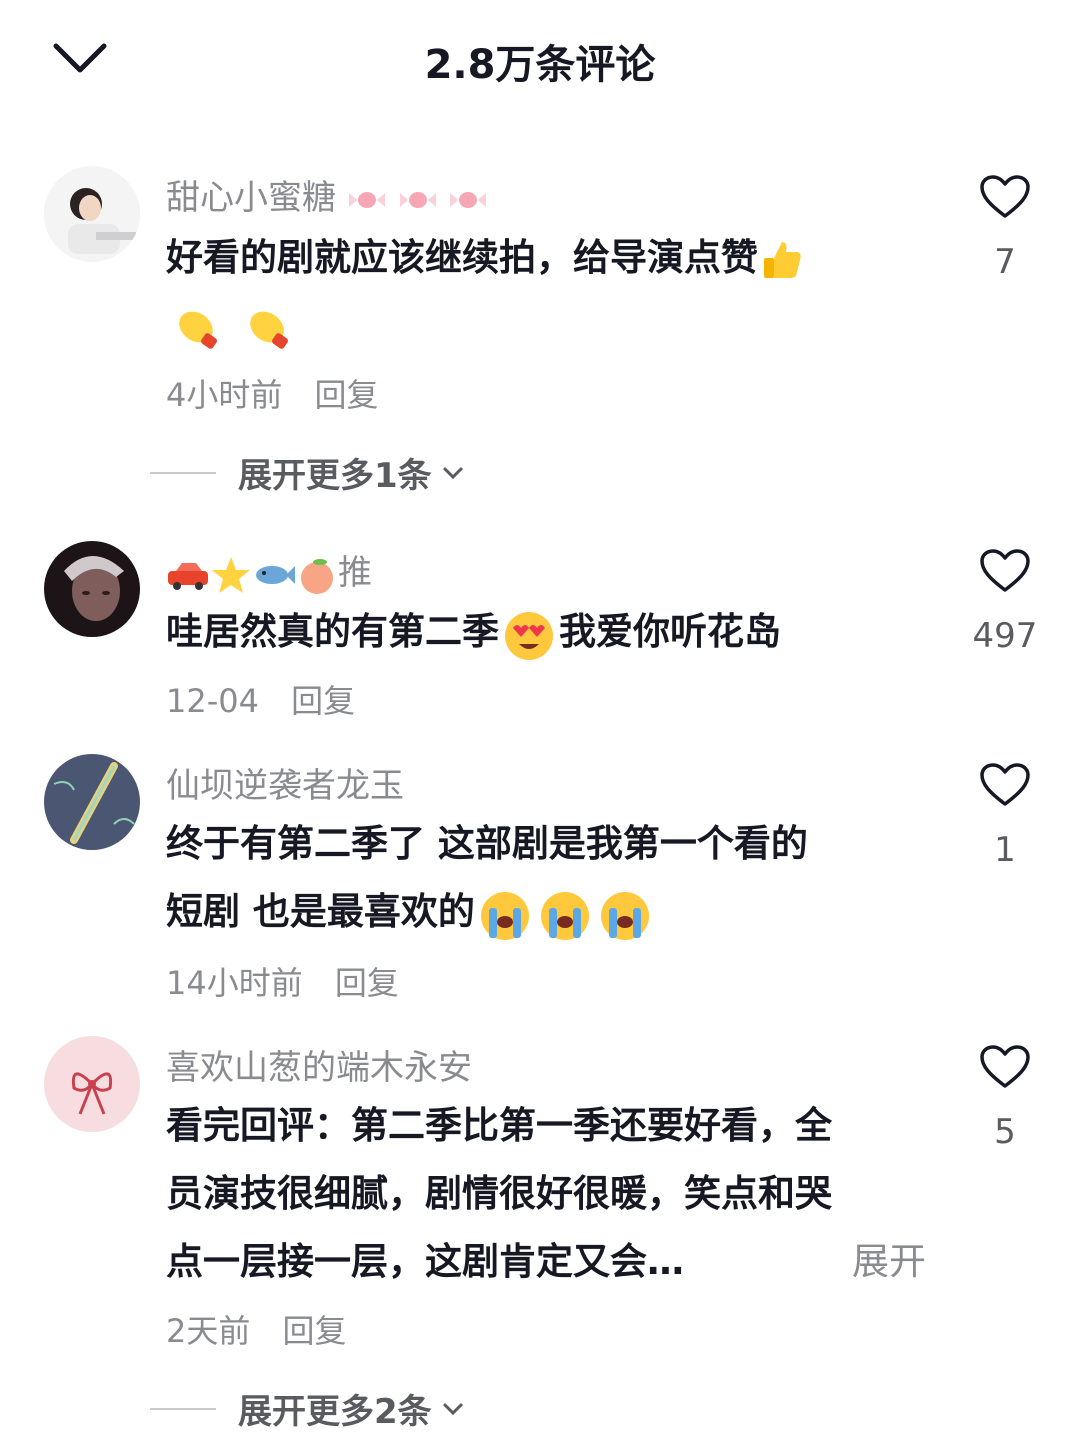 This screenshot has height=1440, width=1080. I want to click on heart-eyes-emoji-icon, so click(529, 635).